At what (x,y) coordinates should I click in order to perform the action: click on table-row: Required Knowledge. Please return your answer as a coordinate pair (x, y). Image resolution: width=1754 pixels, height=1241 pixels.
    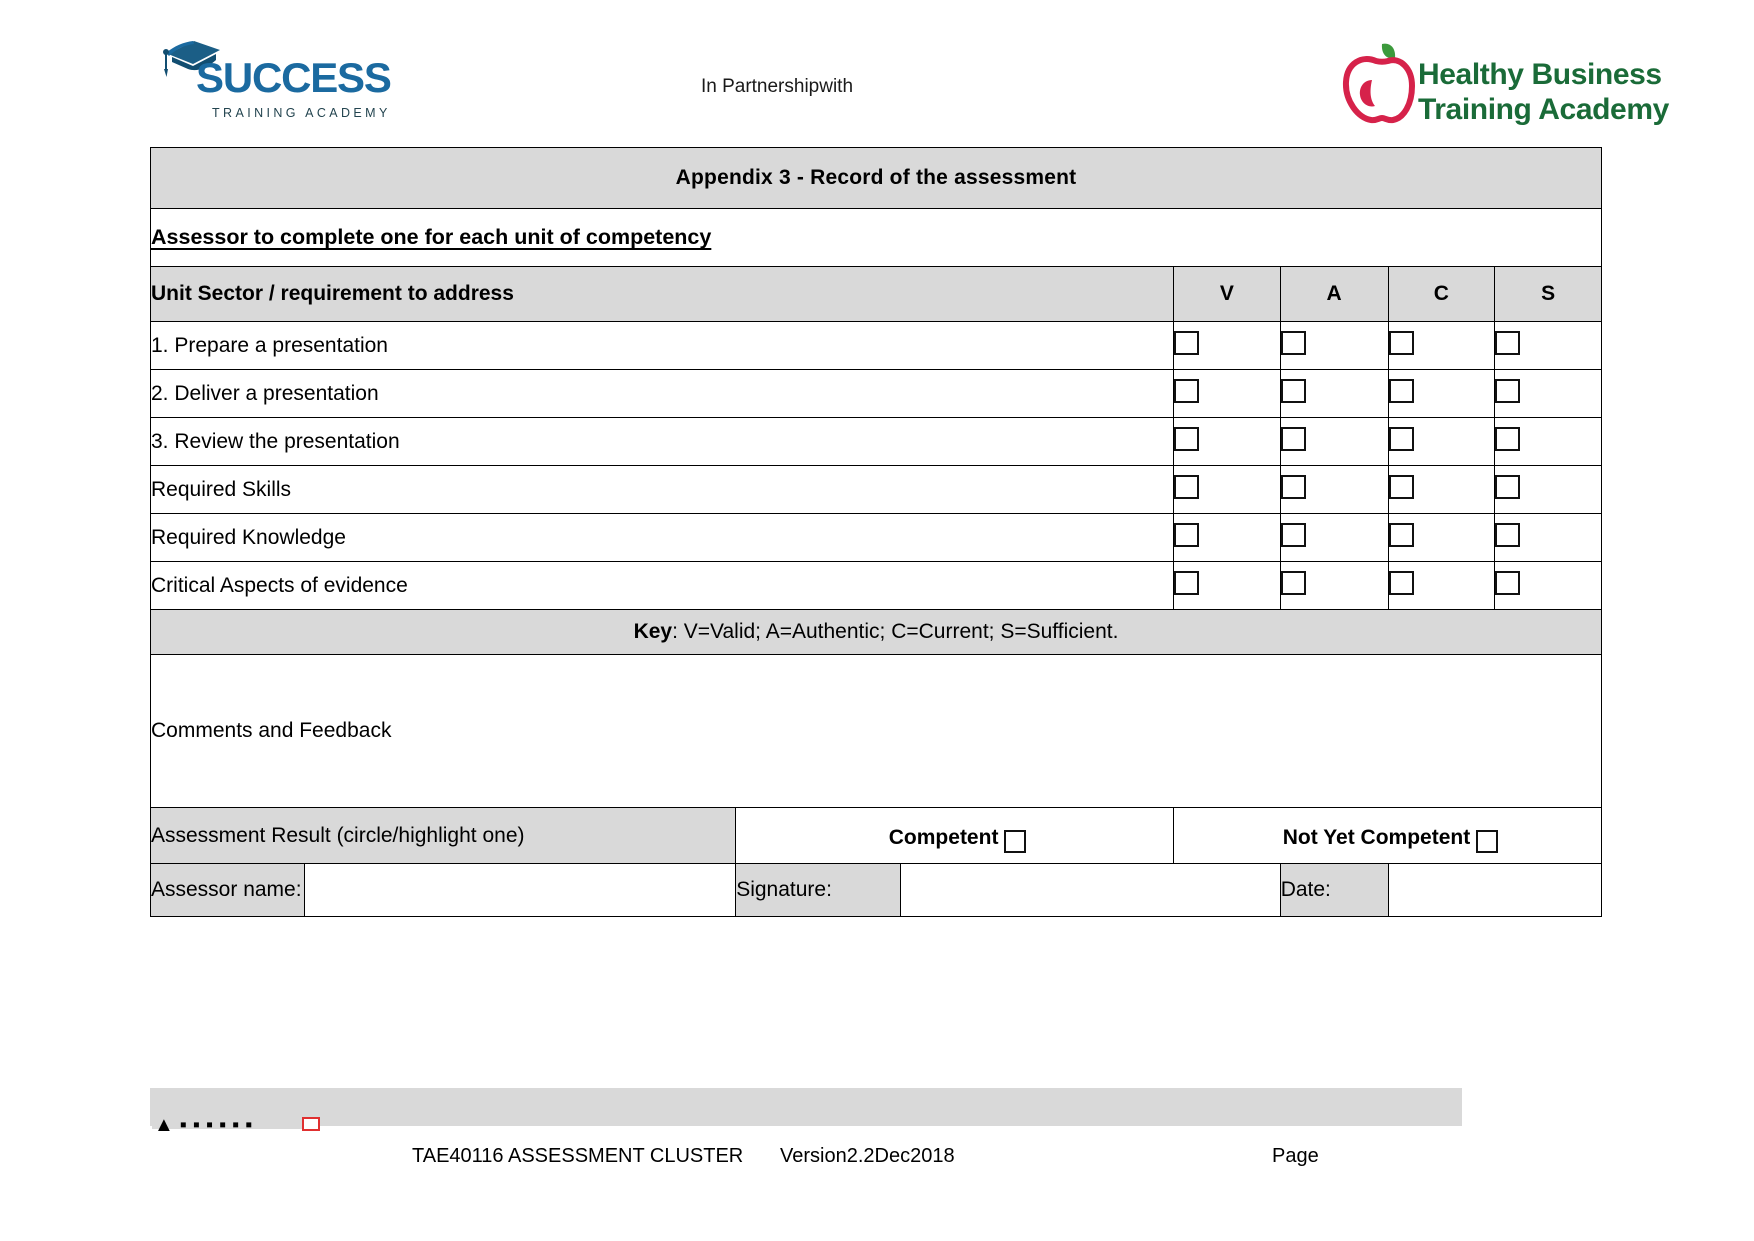
    Looking at the image, I should click on (876, 537).